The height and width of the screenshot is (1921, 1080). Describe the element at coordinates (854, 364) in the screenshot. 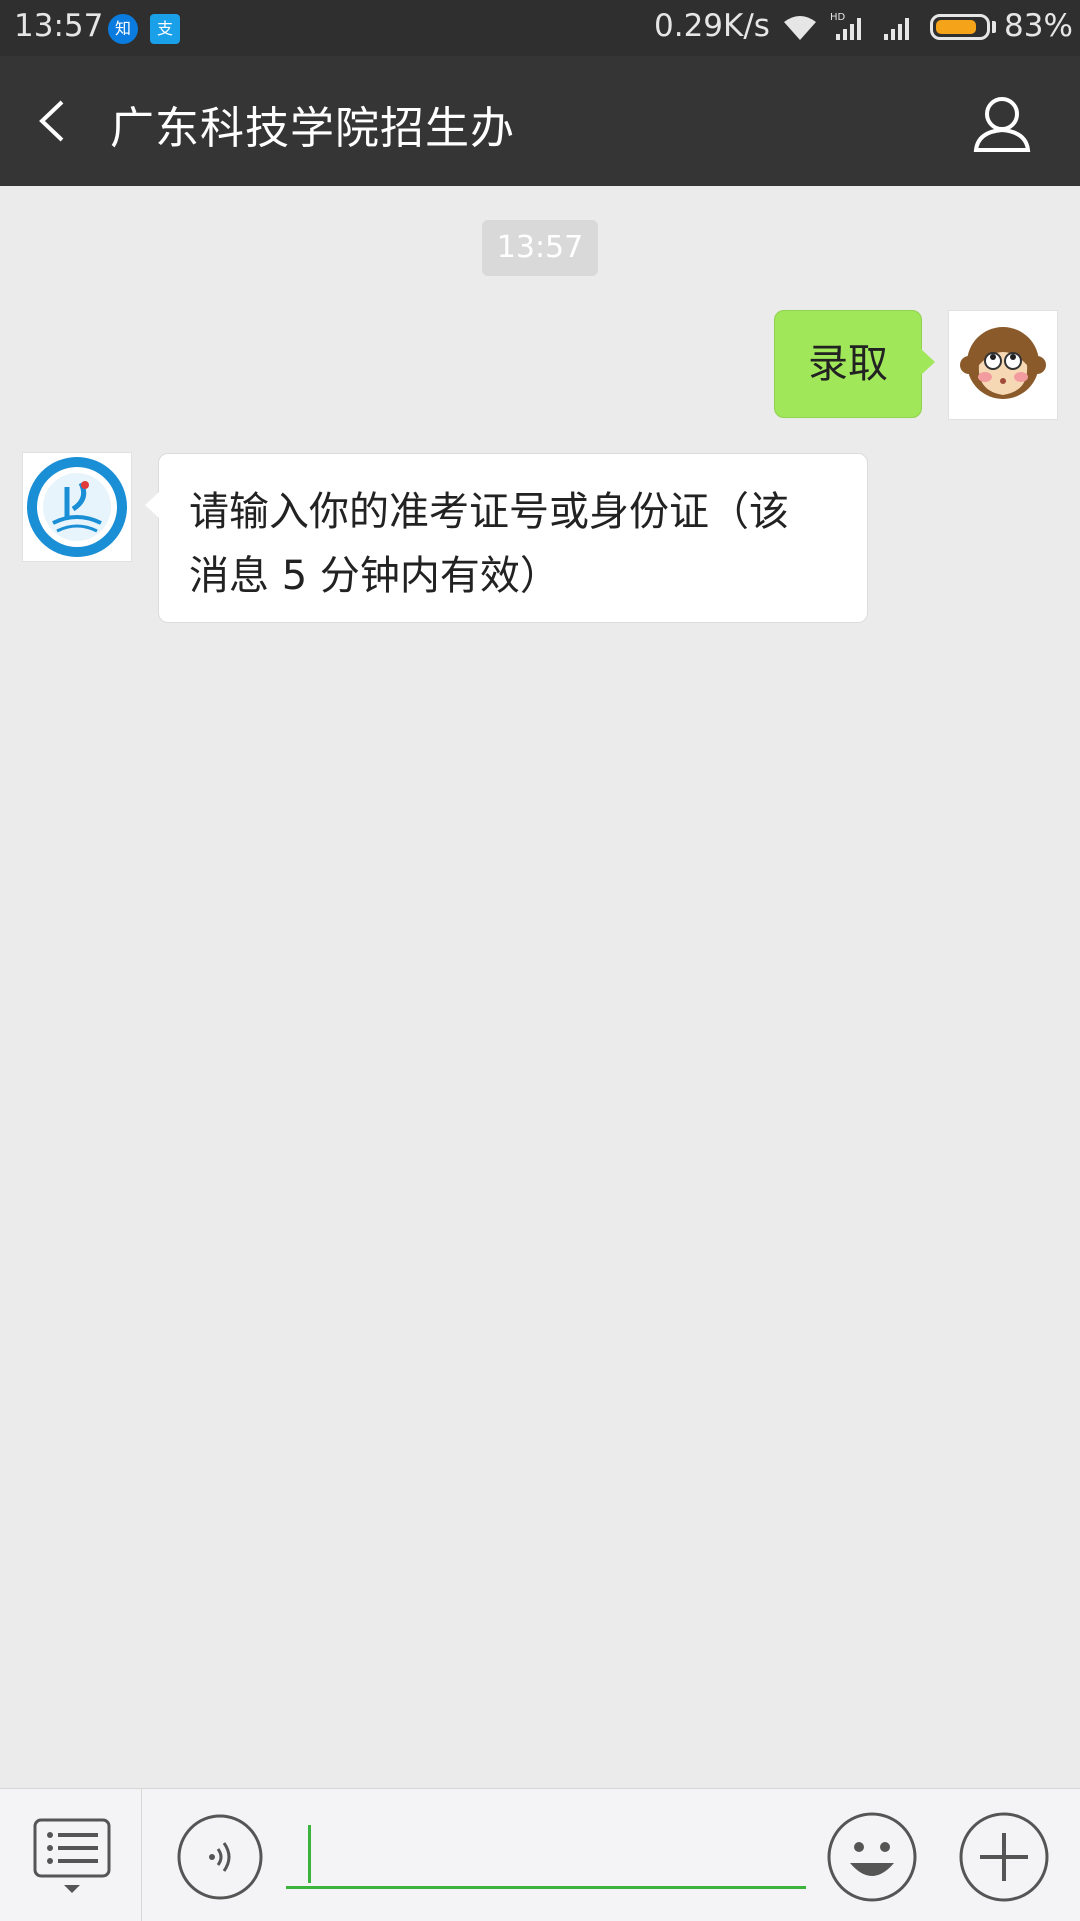

I see `sent-message-bubble: 录取` at that location.